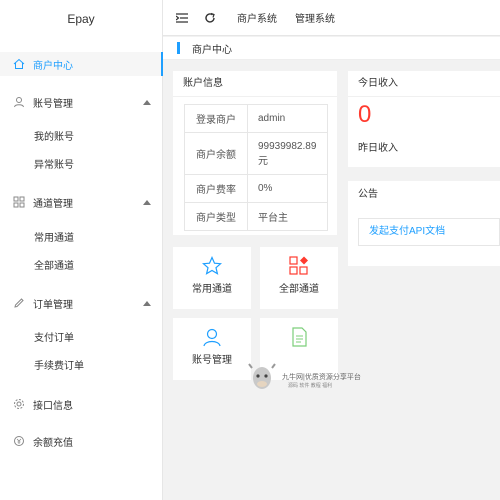  What do you see at coordinates (59, 367) in the screenshot?
I see `sidebar-sub-fee-orders: 手续费订单` at bounding box center [59, 367].